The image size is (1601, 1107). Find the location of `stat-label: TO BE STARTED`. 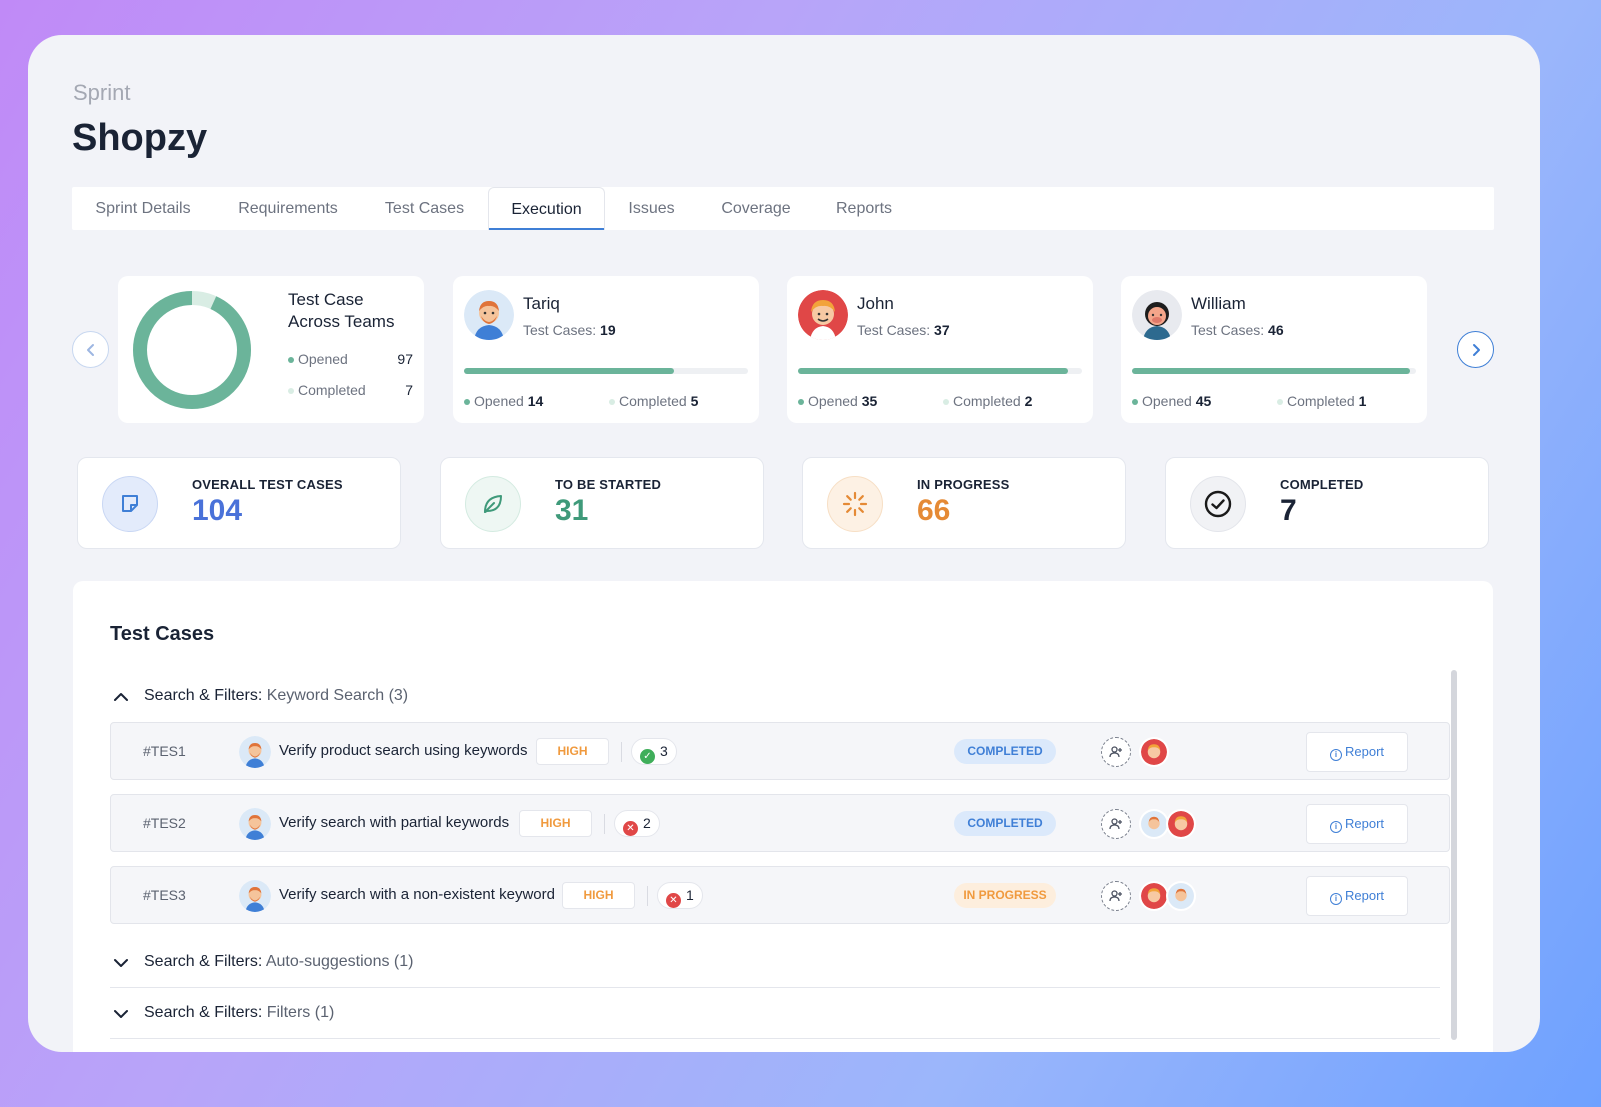

stat-label: TO BE STARTED is located at coordinates (608, 484).